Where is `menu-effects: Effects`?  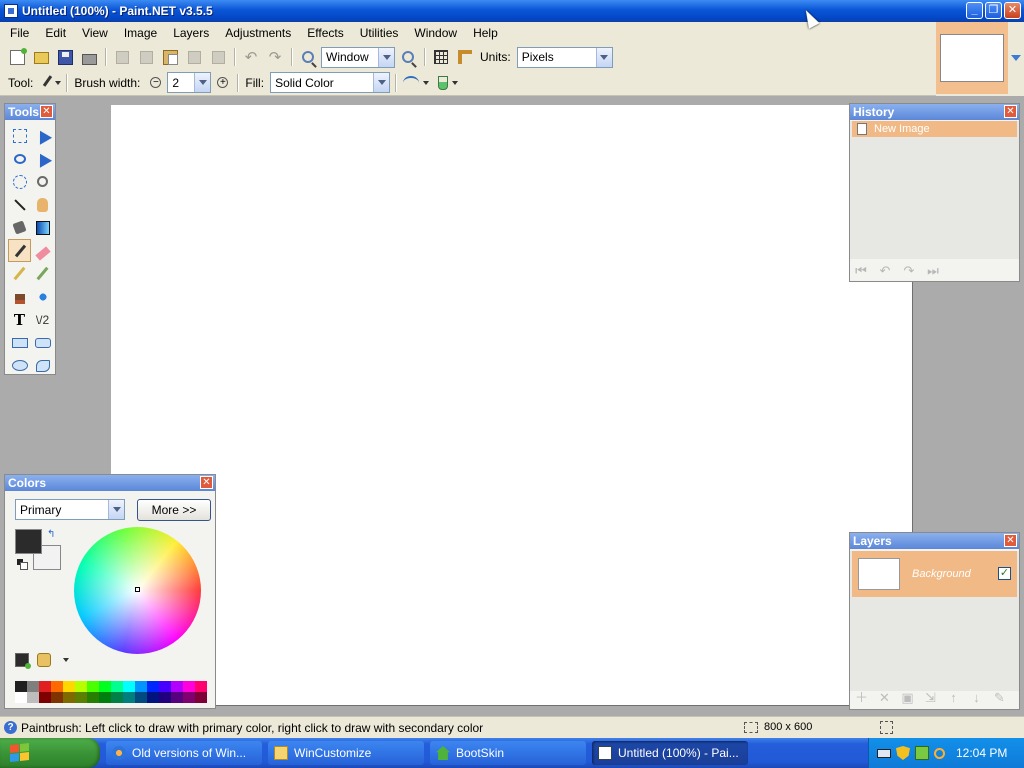 menu-effects: Effects is located at coordinates (325, 33).